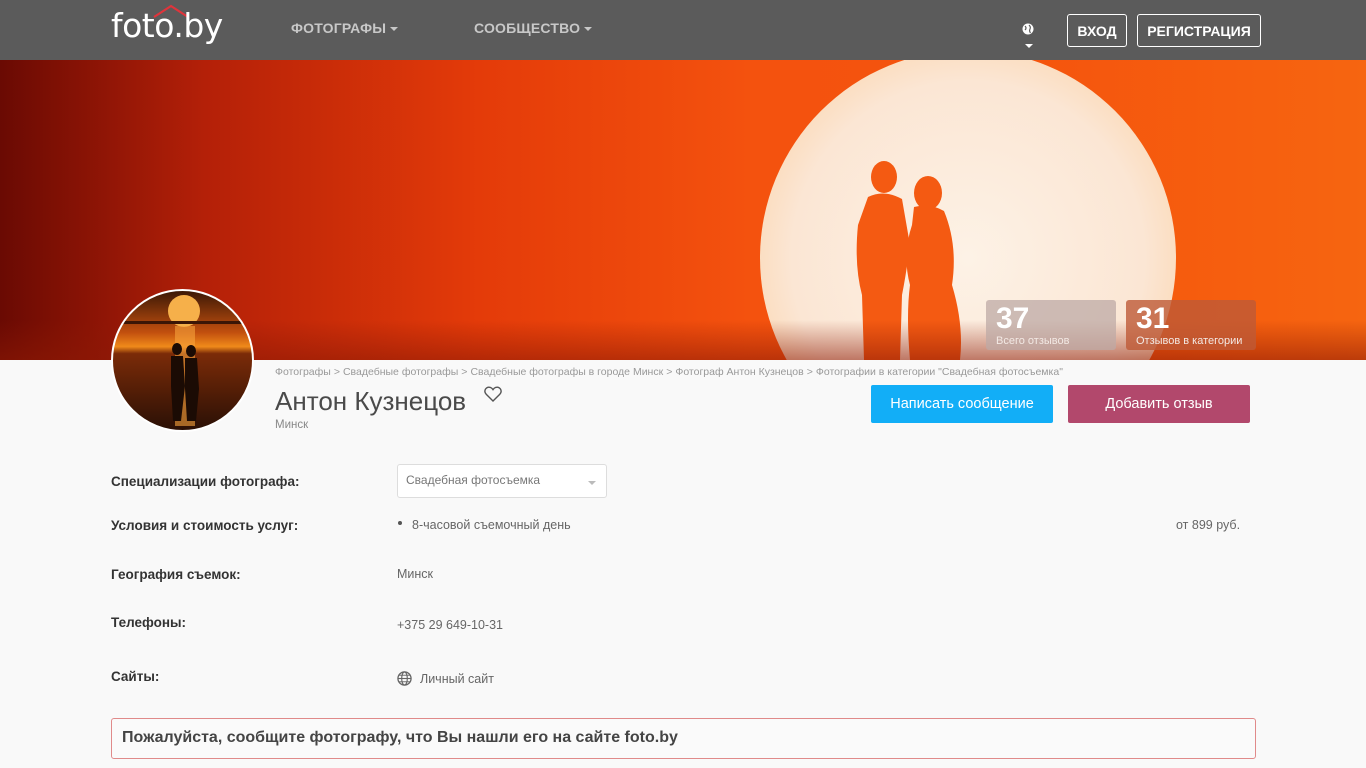  What do you see at coordinates (1097, 30) in the screenshot?
I see `login-button: ВХОД` at bounding box center [1097, 30].